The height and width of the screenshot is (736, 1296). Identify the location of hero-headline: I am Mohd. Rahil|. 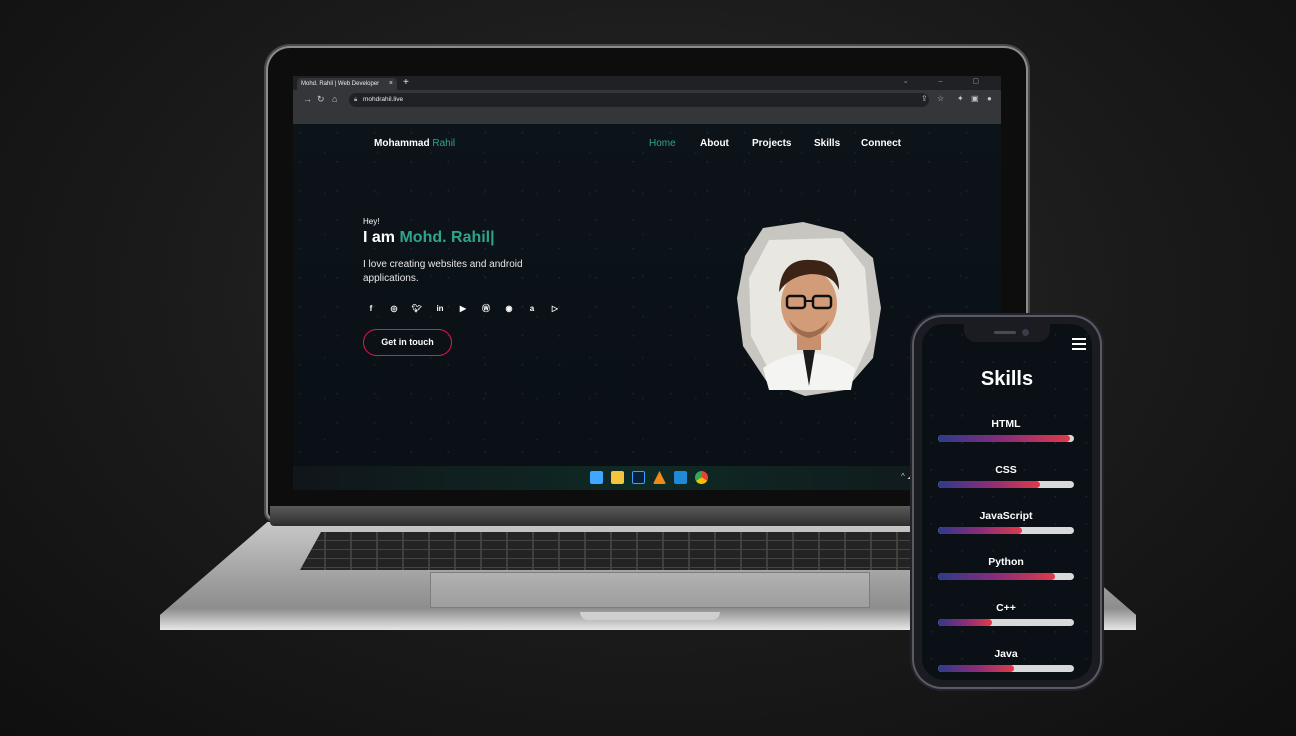
(429, 238).